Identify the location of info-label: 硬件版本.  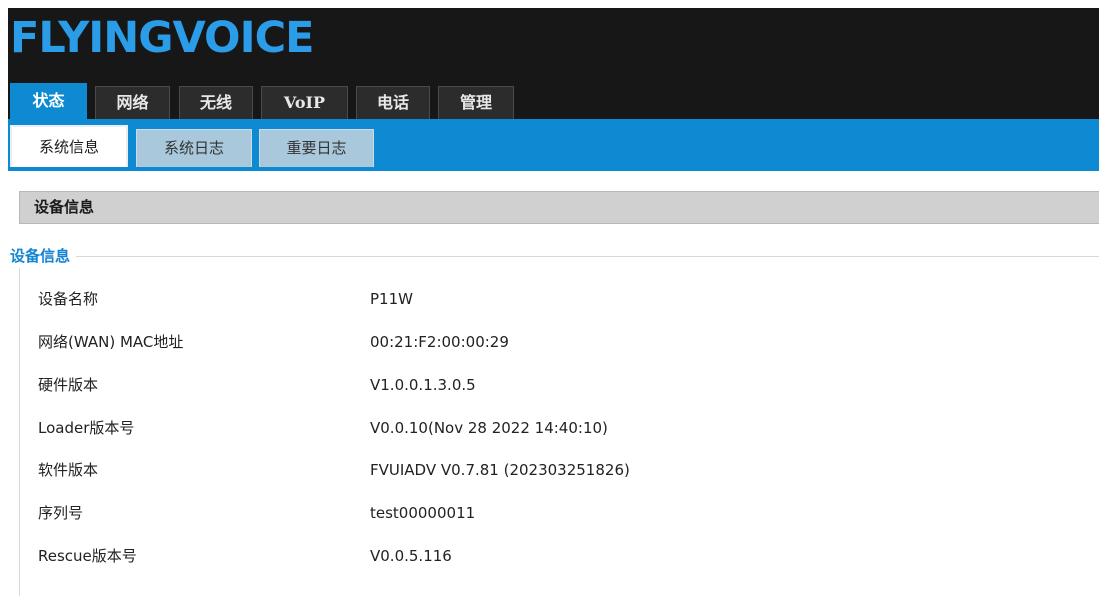
(68, 385).